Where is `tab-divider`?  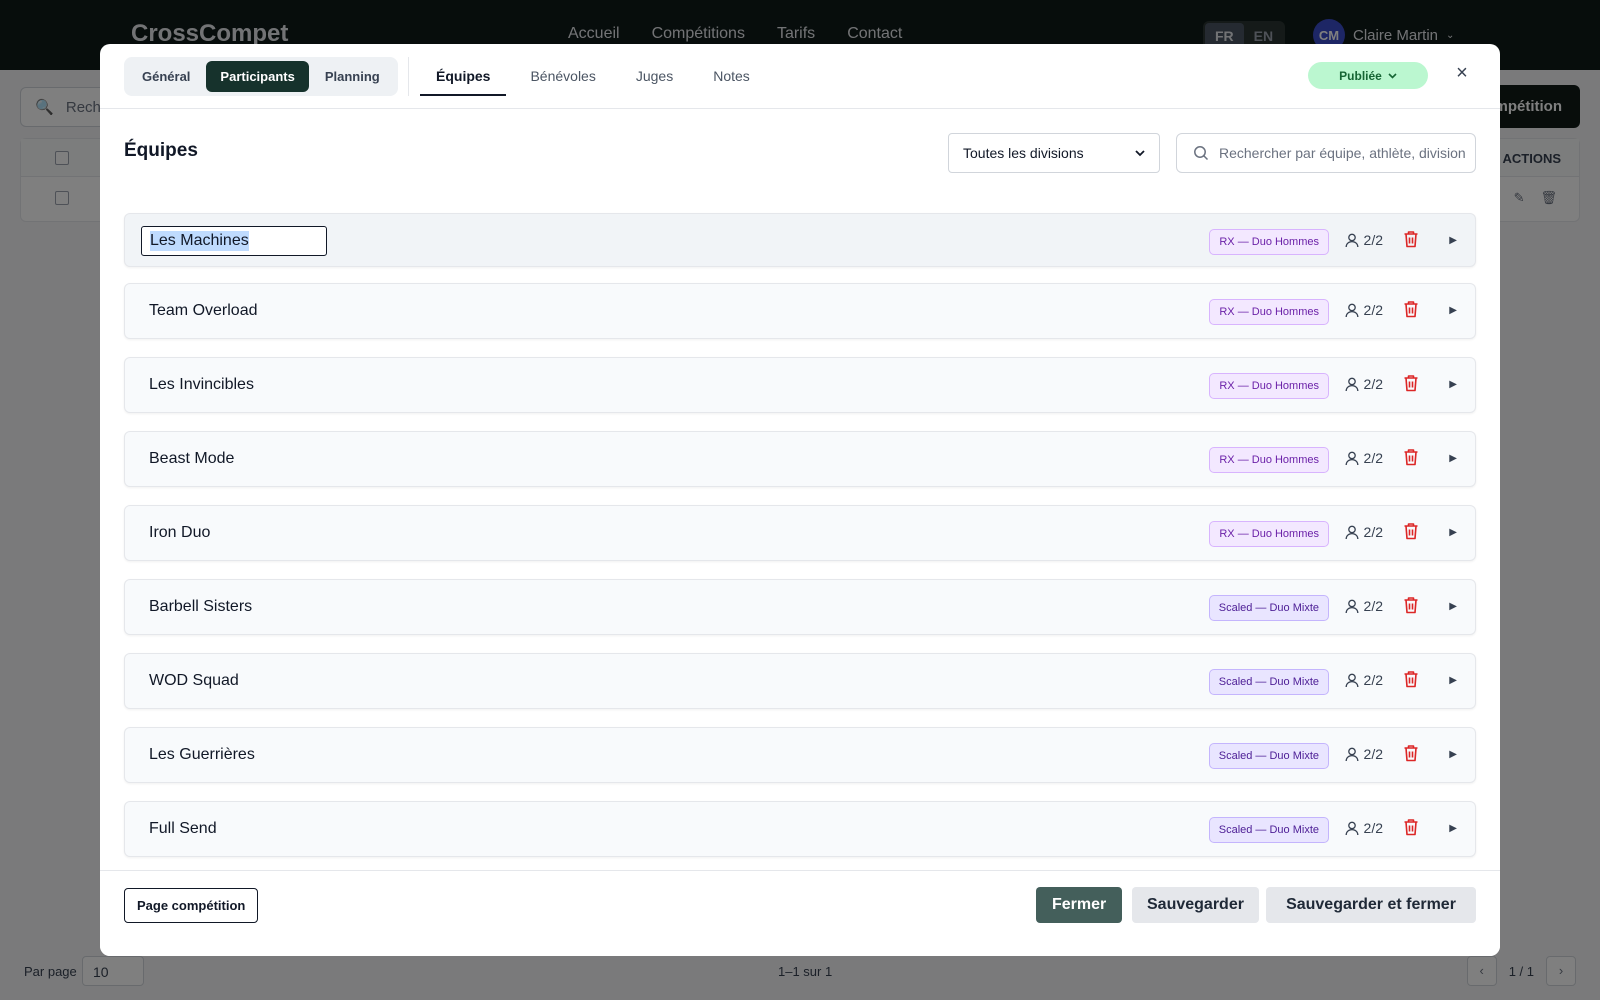
tab-divider is located at coordinates (408, 76).